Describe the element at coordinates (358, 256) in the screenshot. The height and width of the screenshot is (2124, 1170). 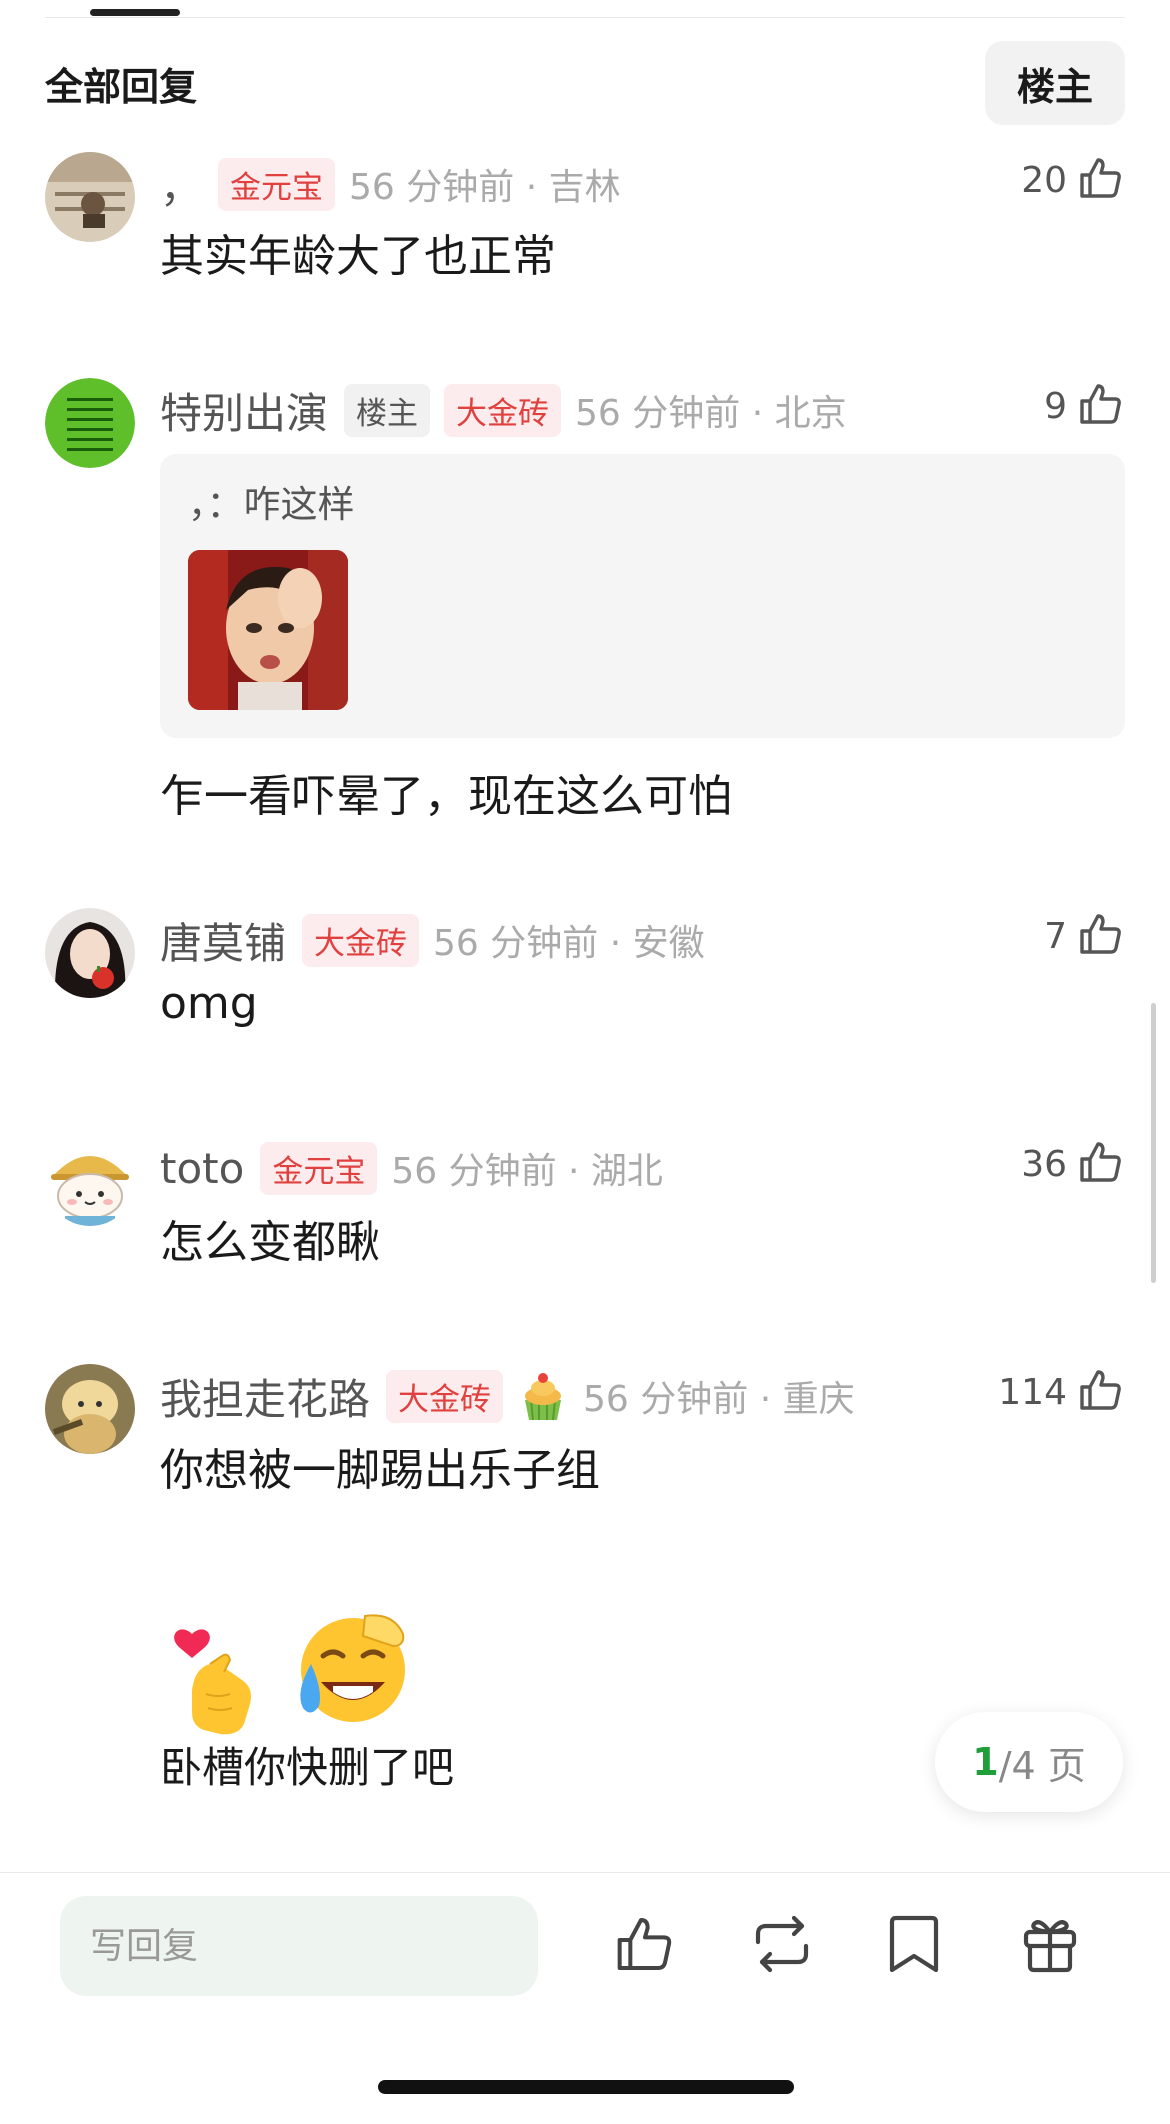
I see `comment-content: 其实年龄大了也正常` at that location.